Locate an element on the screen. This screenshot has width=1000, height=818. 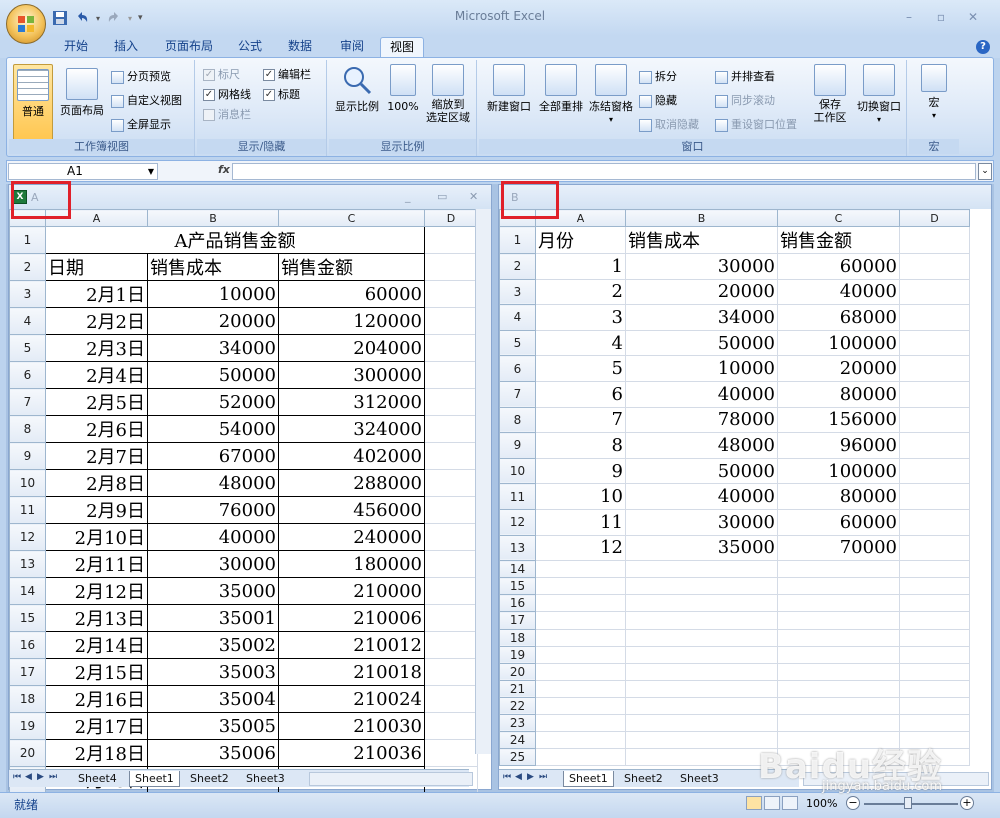
split-button: 拆分 is located at coordinates (658, 77).